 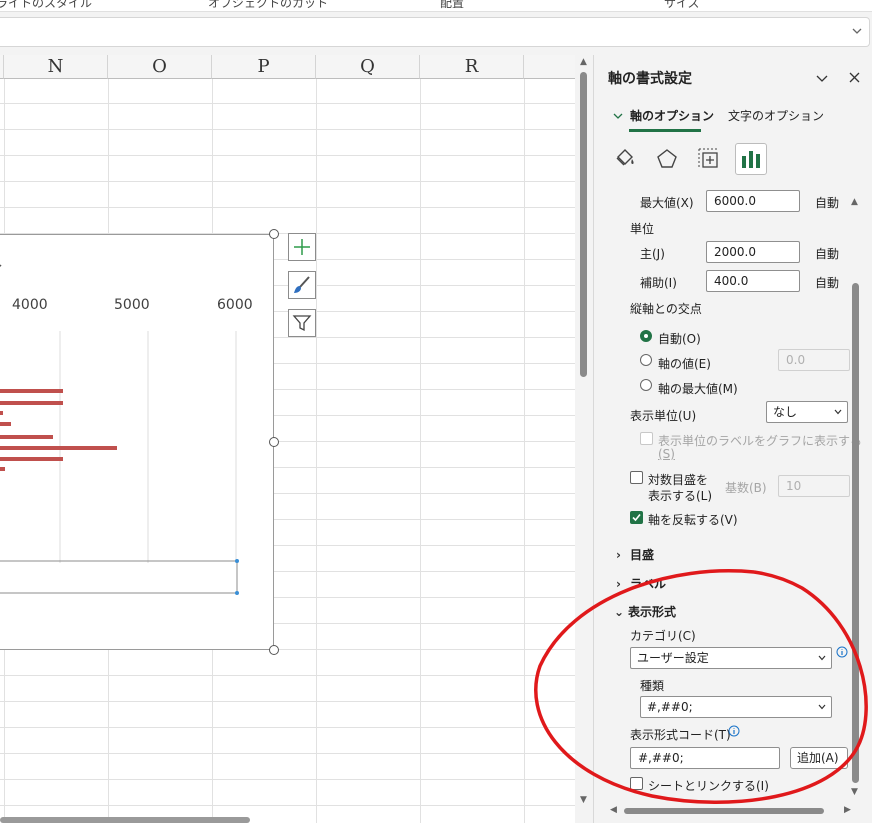 I want to click on crosses-value-label: 軸の値(E), so click(x=684, y=363).